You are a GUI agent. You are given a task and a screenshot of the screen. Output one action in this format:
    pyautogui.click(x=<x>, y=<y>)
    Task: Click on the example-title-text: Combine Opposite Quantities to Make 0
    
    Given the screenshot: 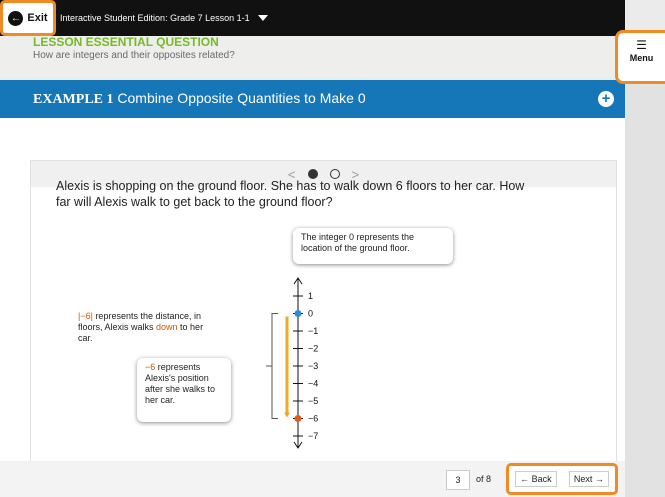 What is the action you would take?
    pyautogui.click(x=241, y=98)
    